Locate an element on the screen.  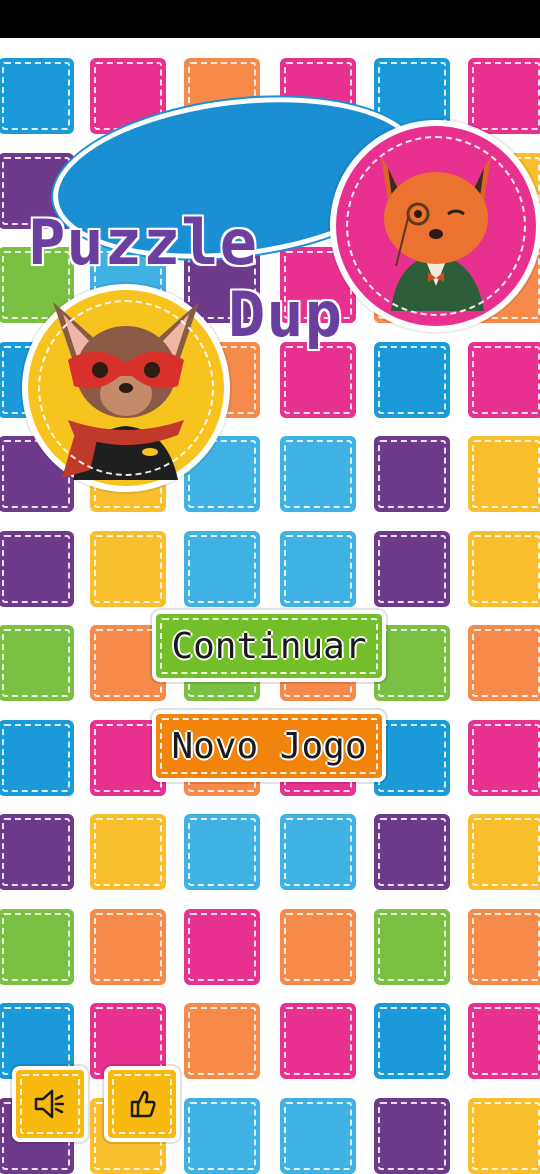
rate-button is located at coordinates (142, 1104).